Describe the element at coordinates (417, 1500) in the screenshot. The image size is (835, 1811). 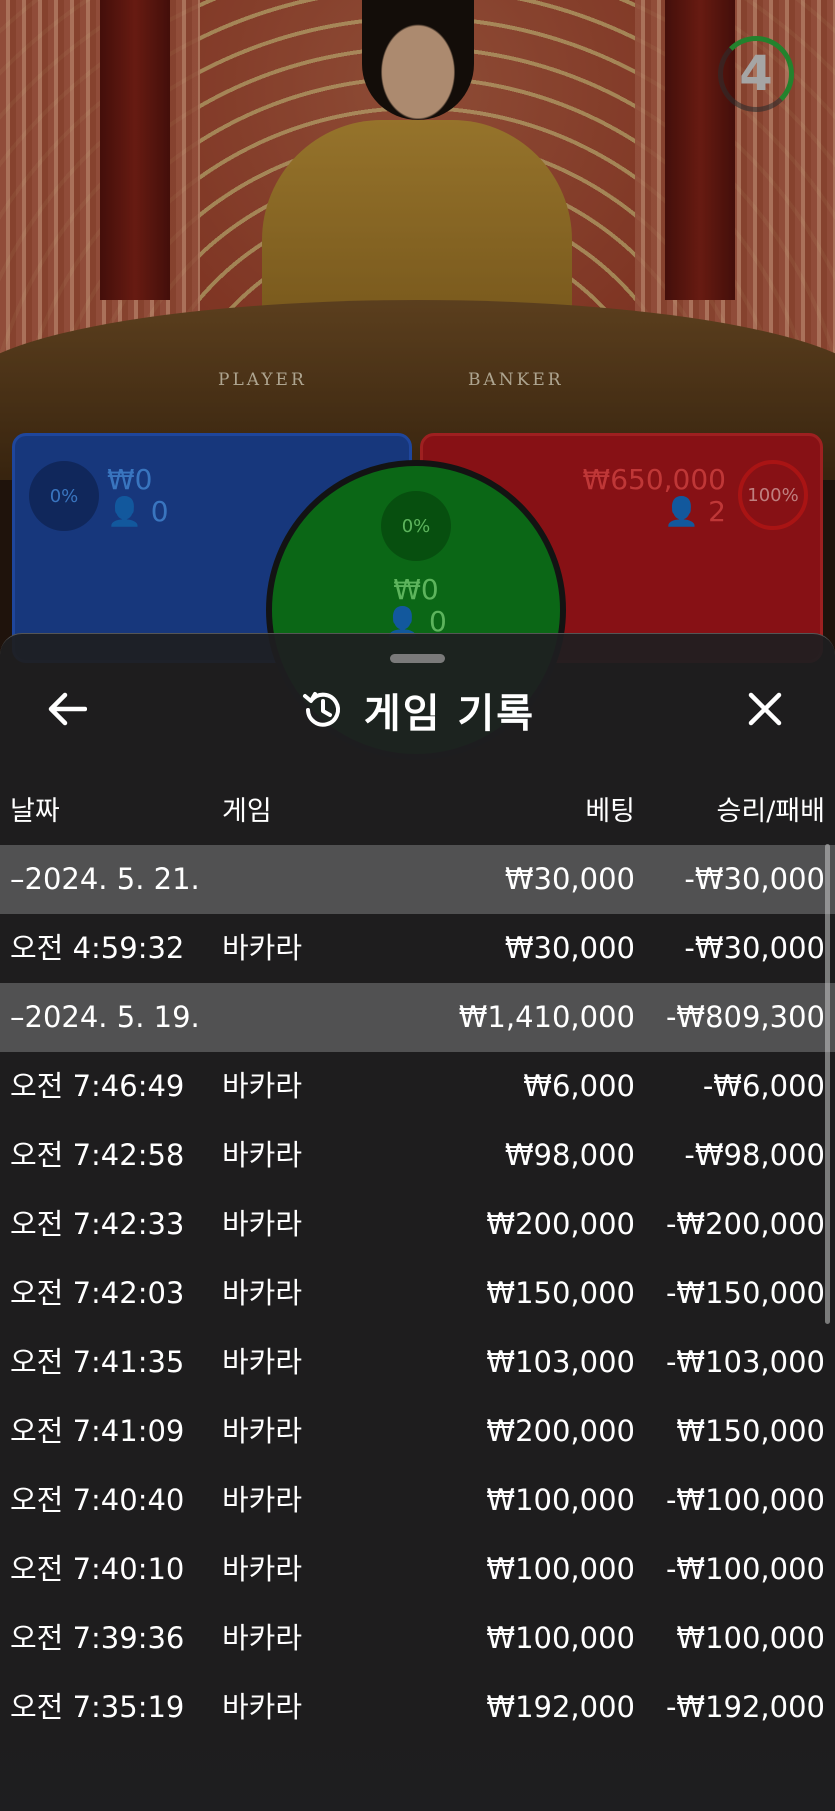
I see `history-row: 오전 7:40:40 바카라 ₩100,000 -₩100,000` at that location.